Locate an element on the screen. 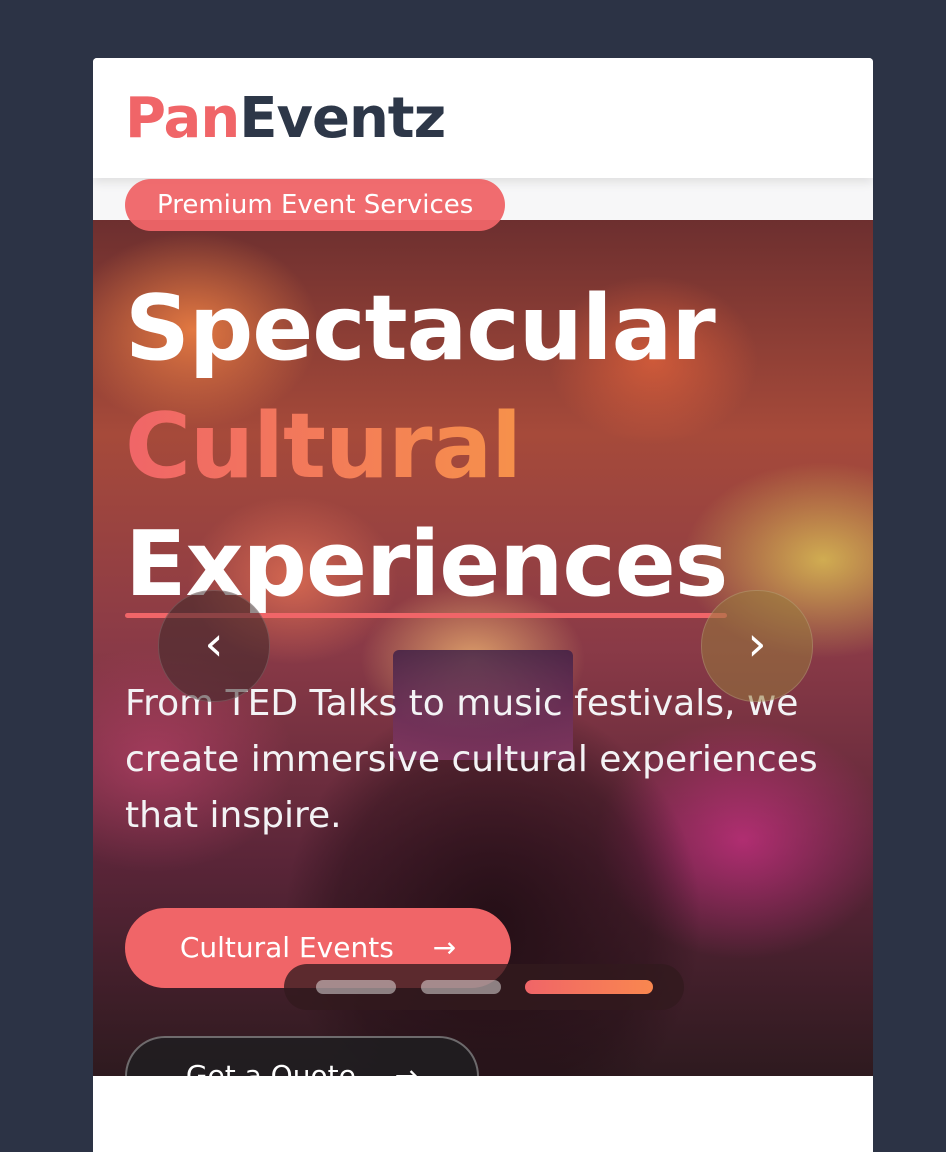  headline-line-1: Spectacular is located at coordinates (420, 328).